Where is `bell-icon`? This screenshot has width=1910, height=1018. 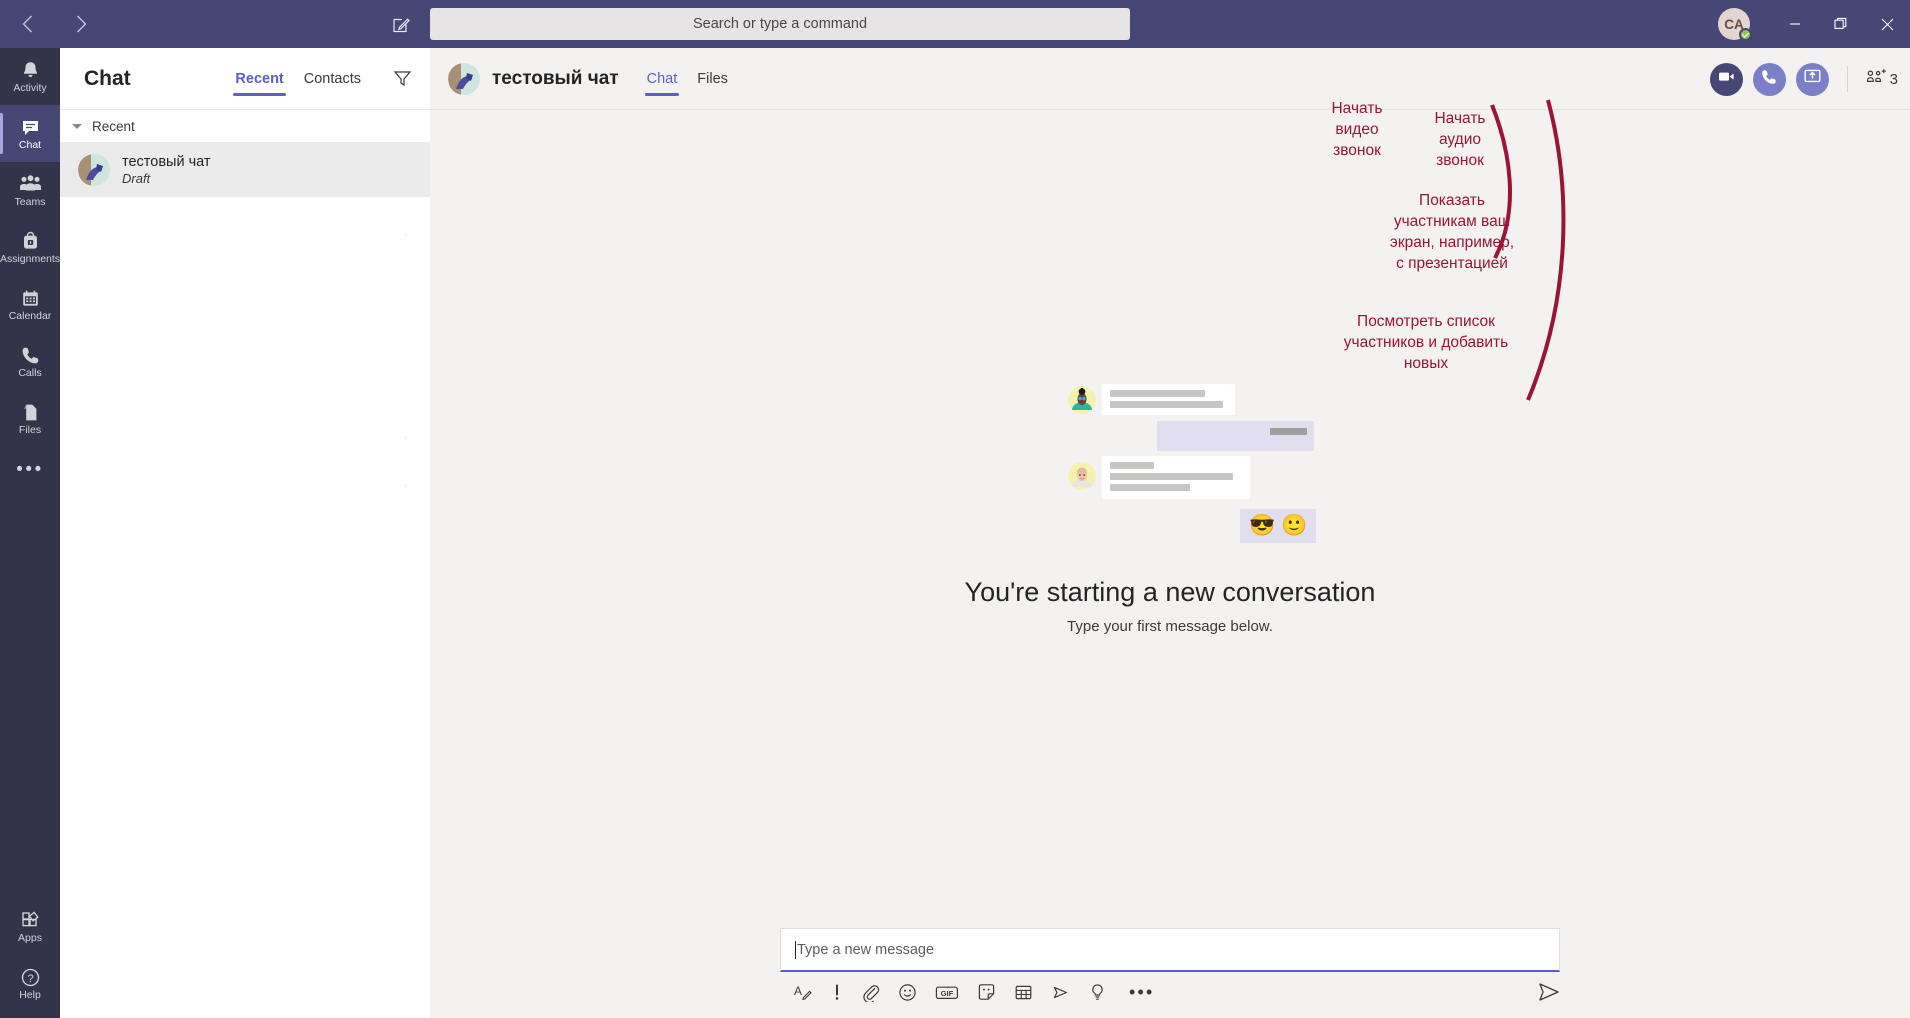
bell-icon is located at coordinates (30, 70).